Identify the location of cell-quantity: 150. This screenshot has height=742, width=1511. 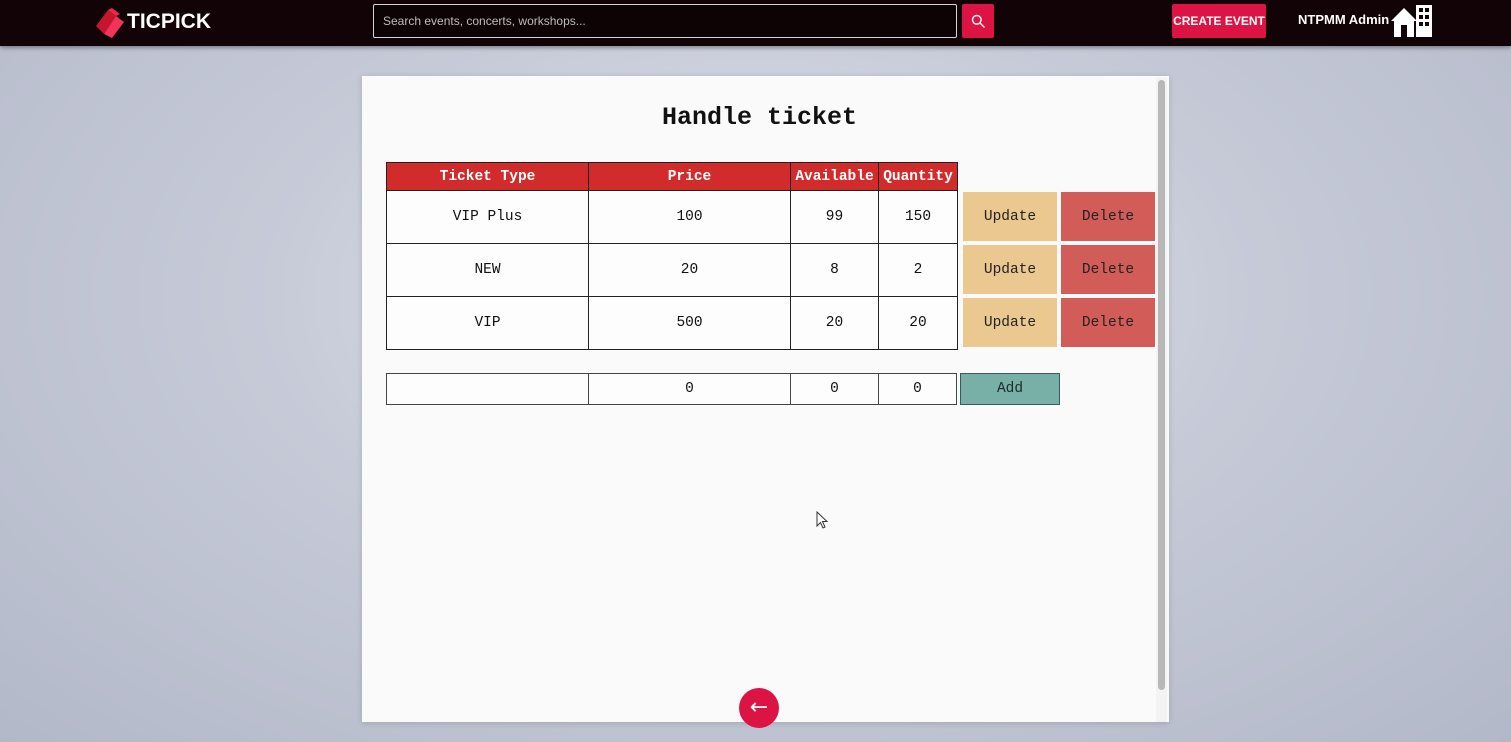
(918, 217).